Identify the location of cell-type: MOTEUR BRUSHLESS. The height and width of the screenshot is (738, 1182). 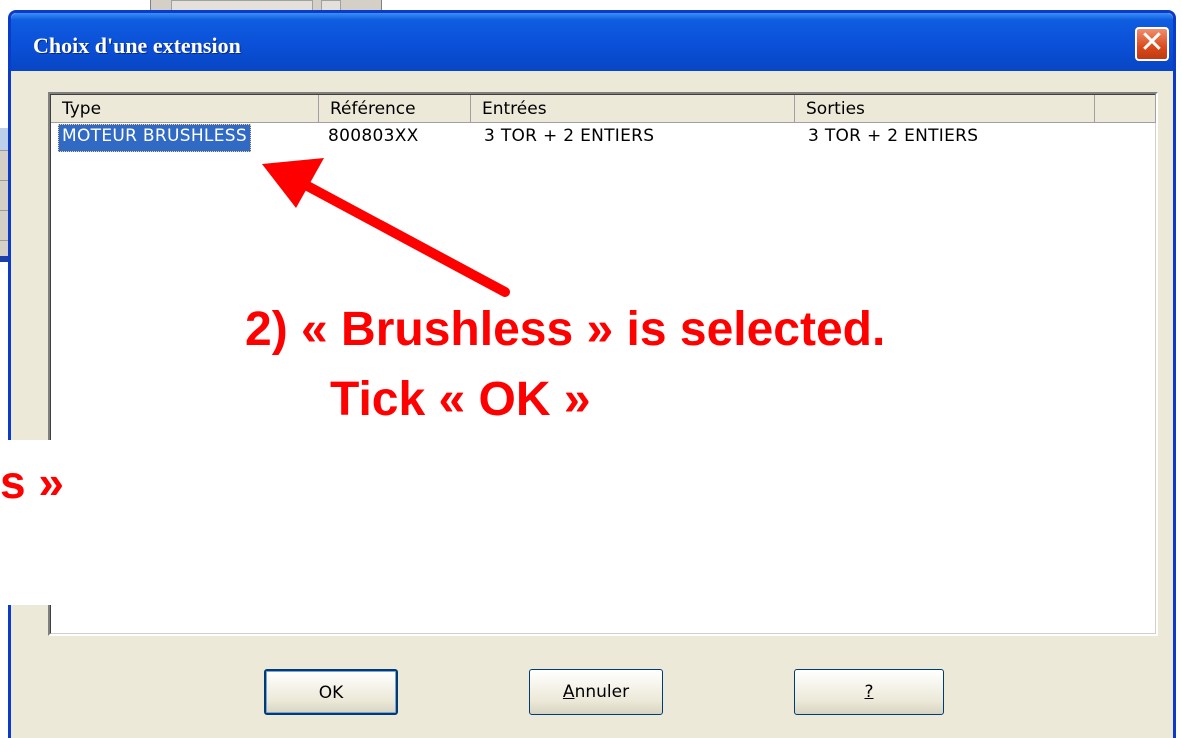
(154, 138).